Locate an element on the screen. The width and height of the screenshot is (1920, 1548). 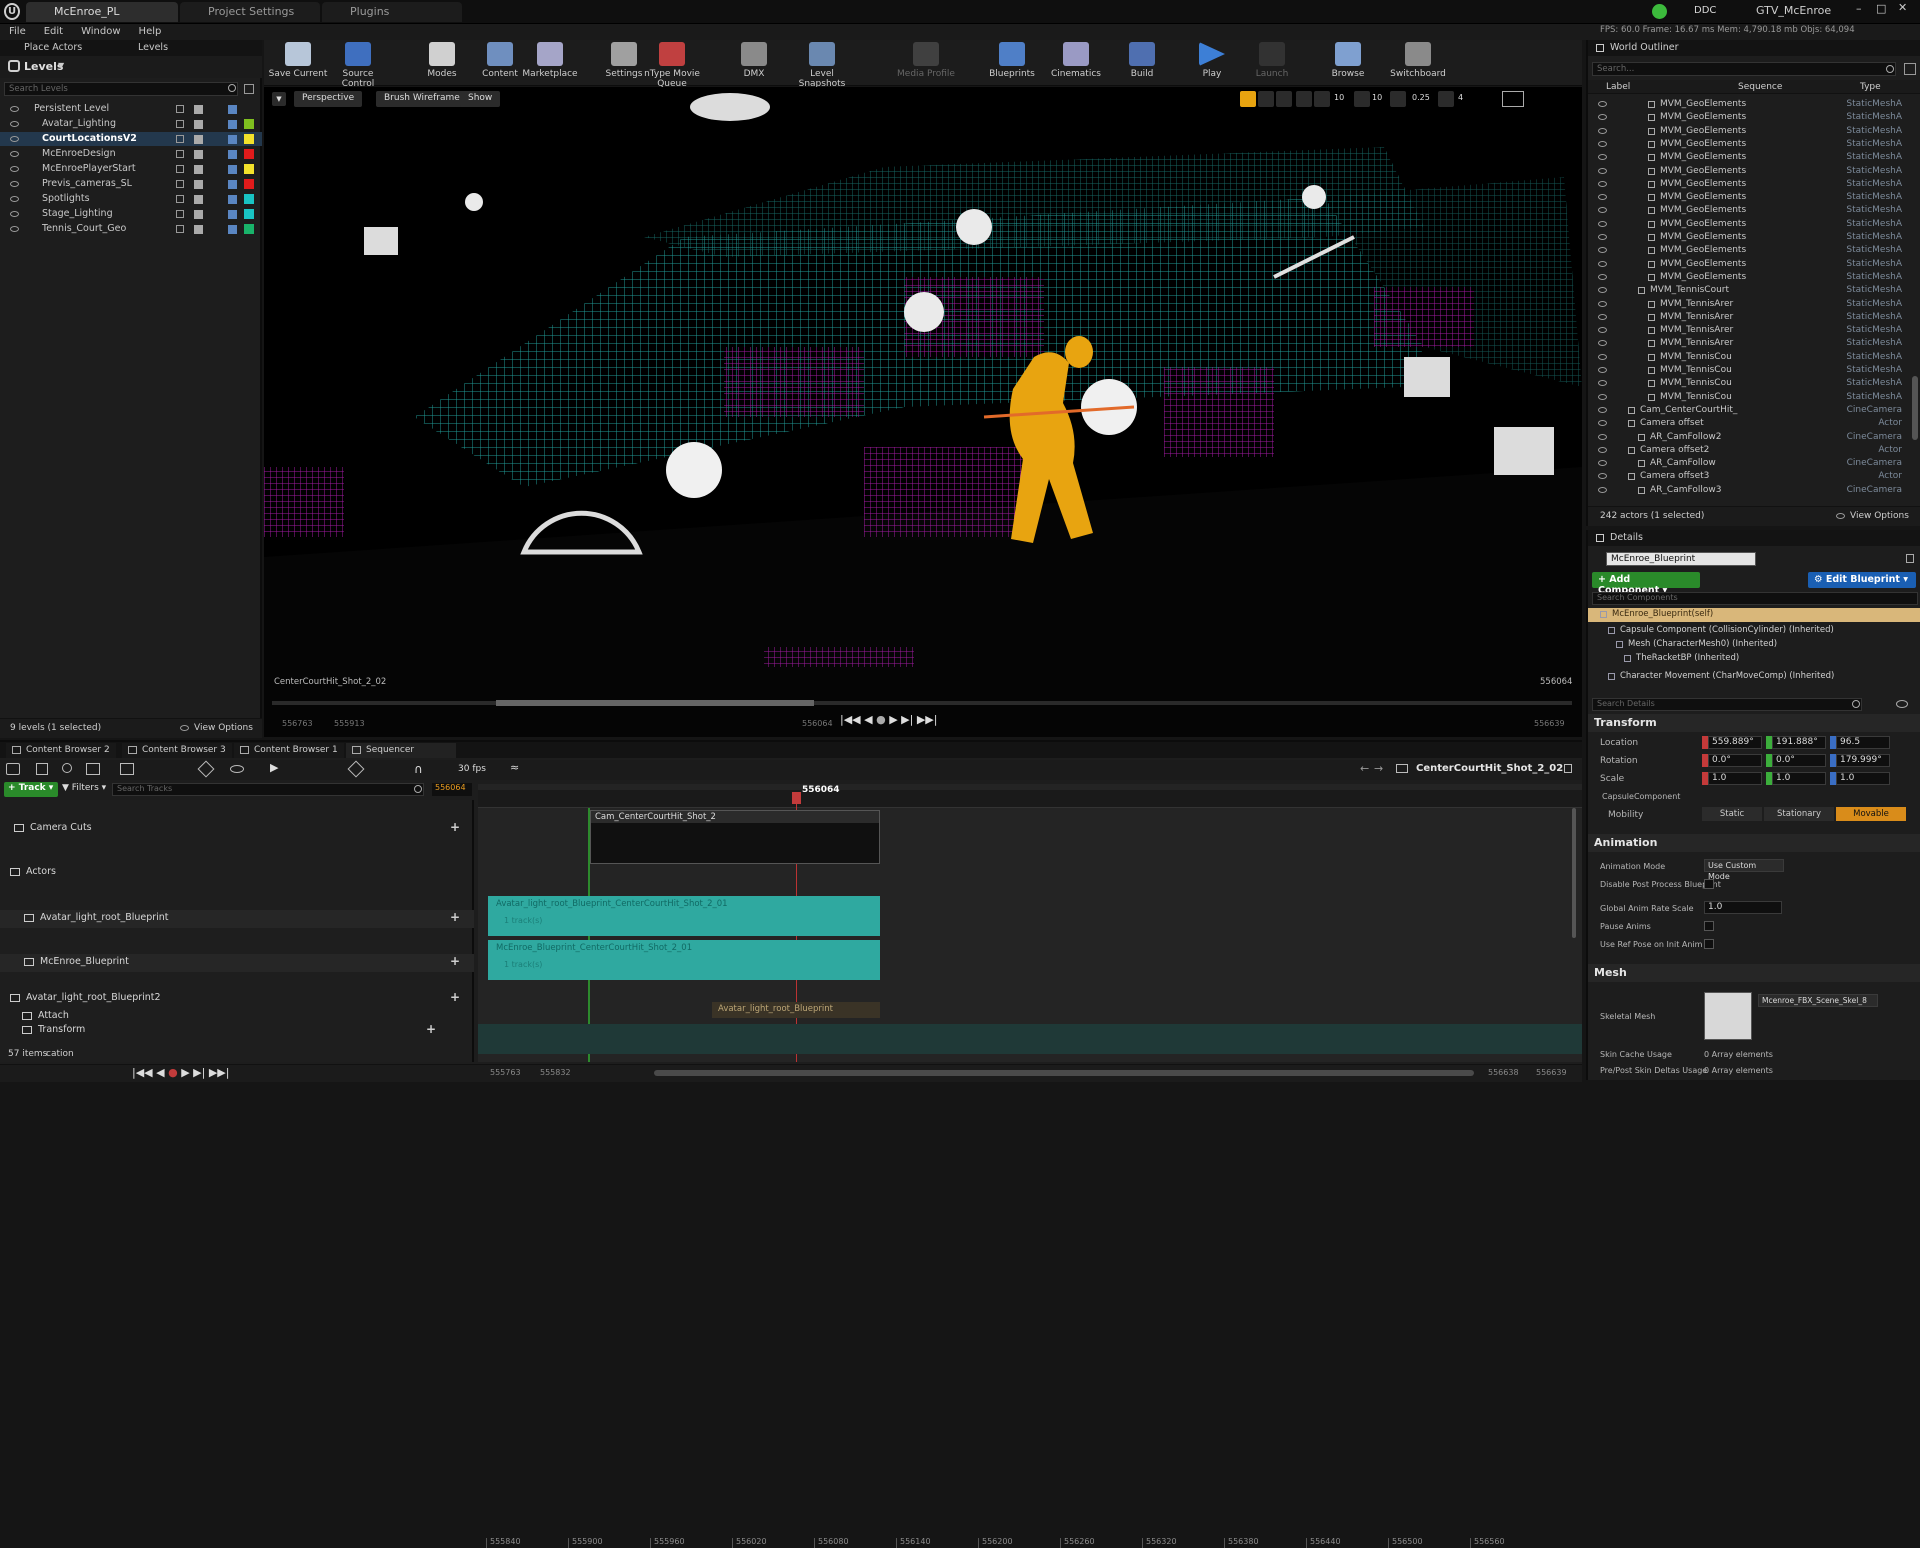
record-icon: ● is located at coordinates (881, 719).